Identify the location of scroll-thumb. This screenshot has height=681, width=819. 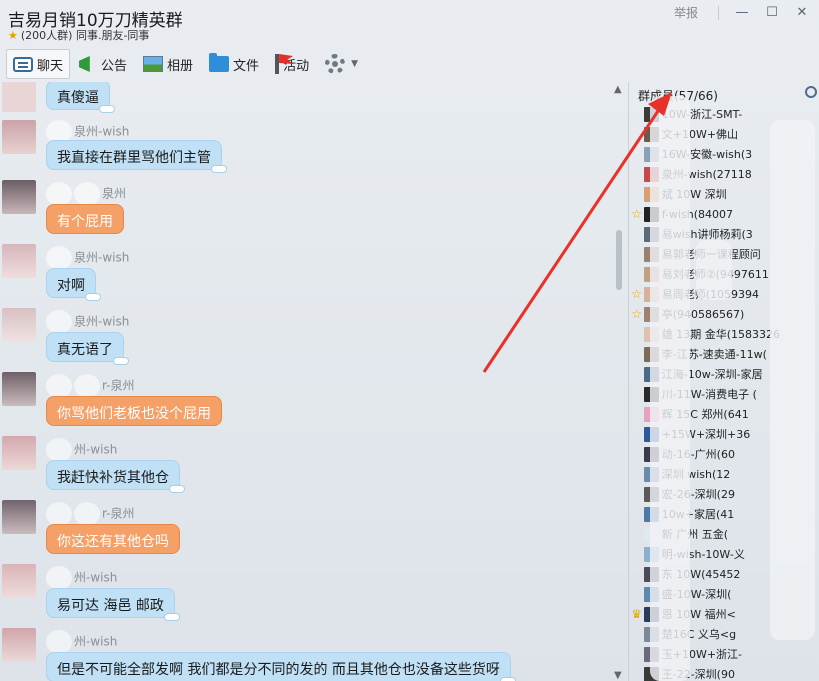
(619, 260).